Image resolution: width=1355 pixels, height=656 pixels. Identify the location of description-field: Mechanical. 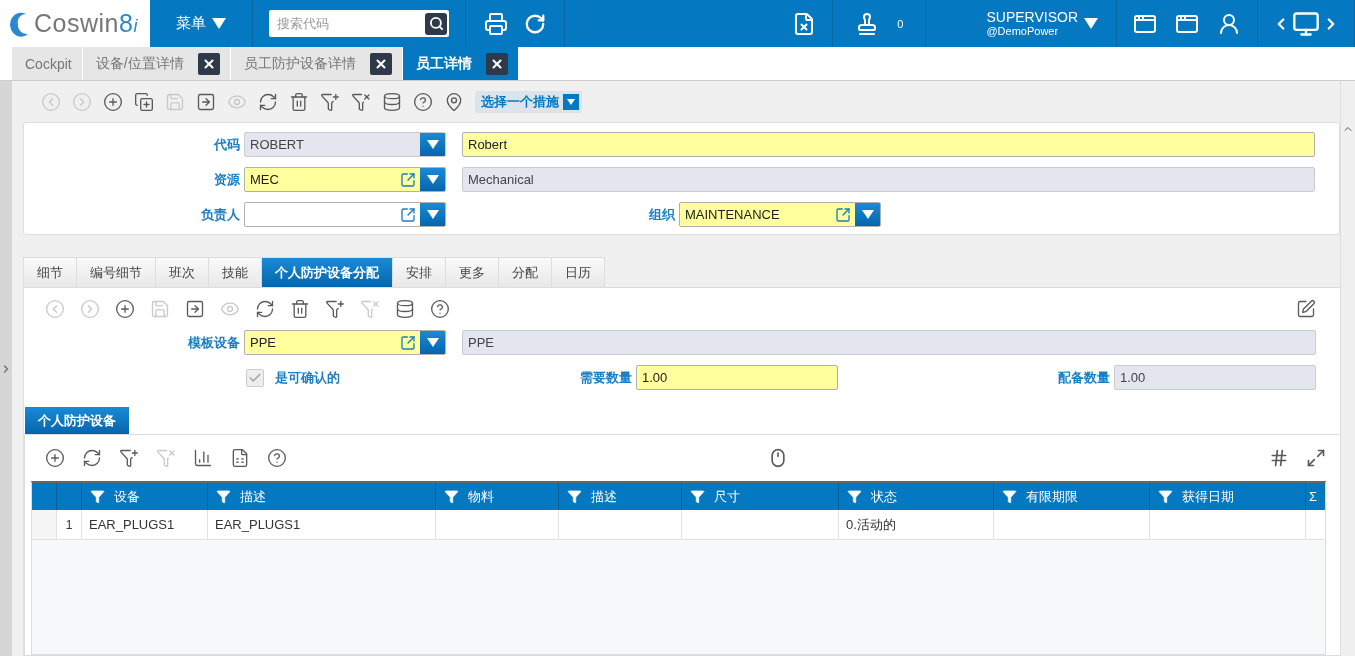
(888, 179).